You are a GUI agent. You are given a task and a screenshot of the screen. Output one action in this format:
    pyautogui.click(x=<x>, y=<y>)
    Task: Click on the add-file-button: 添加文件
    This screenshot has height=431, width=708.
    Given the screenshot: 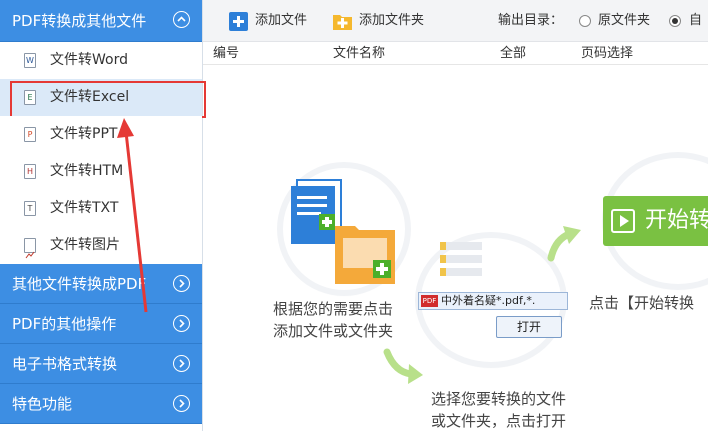 What is the action you would take?
    pyautogui.click(x=268, y=21)
    